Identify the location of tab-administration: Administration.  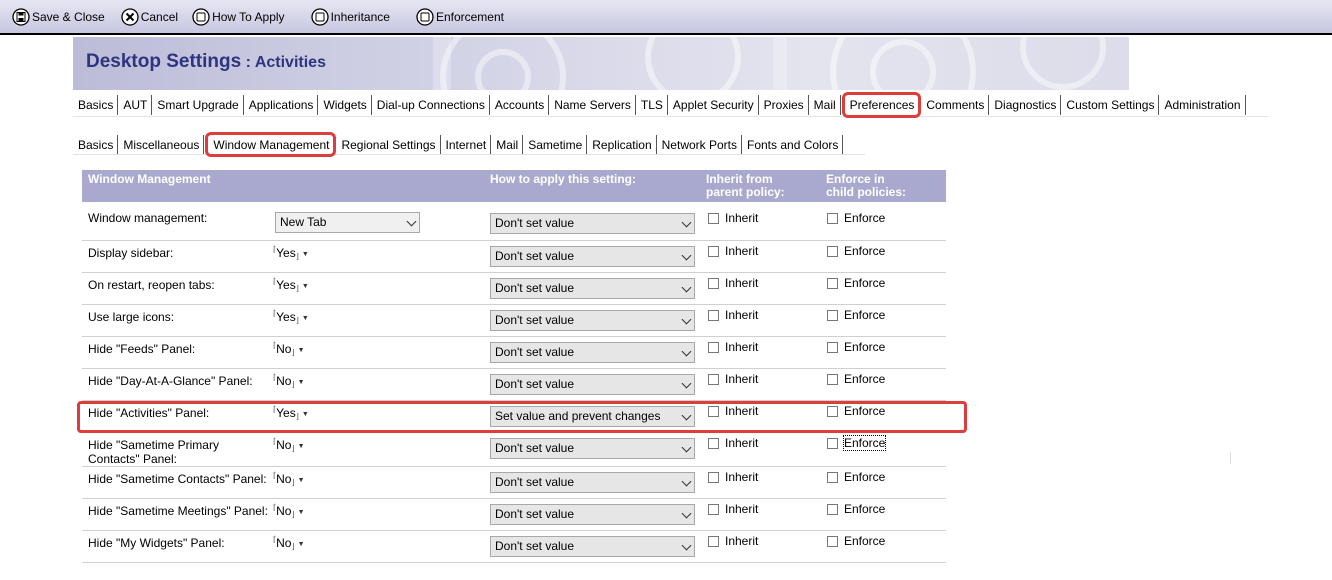
(1202, 105).